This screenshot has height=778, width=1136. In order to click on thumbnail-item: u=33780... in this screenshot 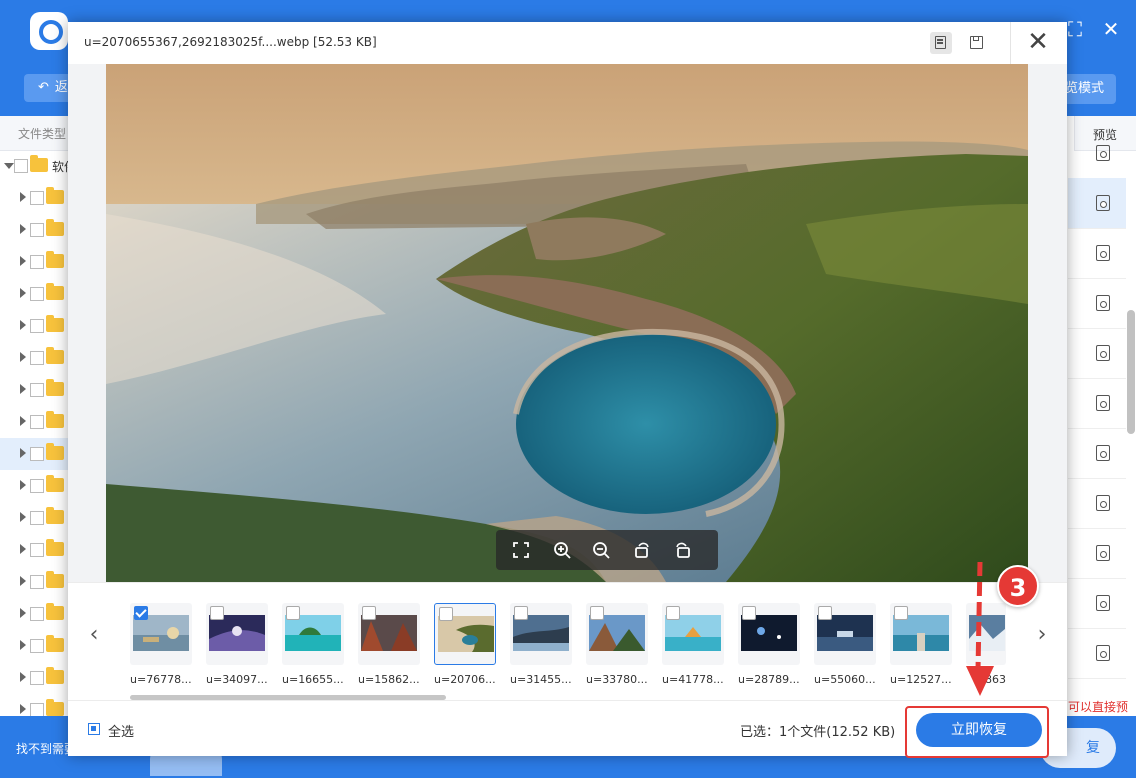, I will do `click(617, 644)`.